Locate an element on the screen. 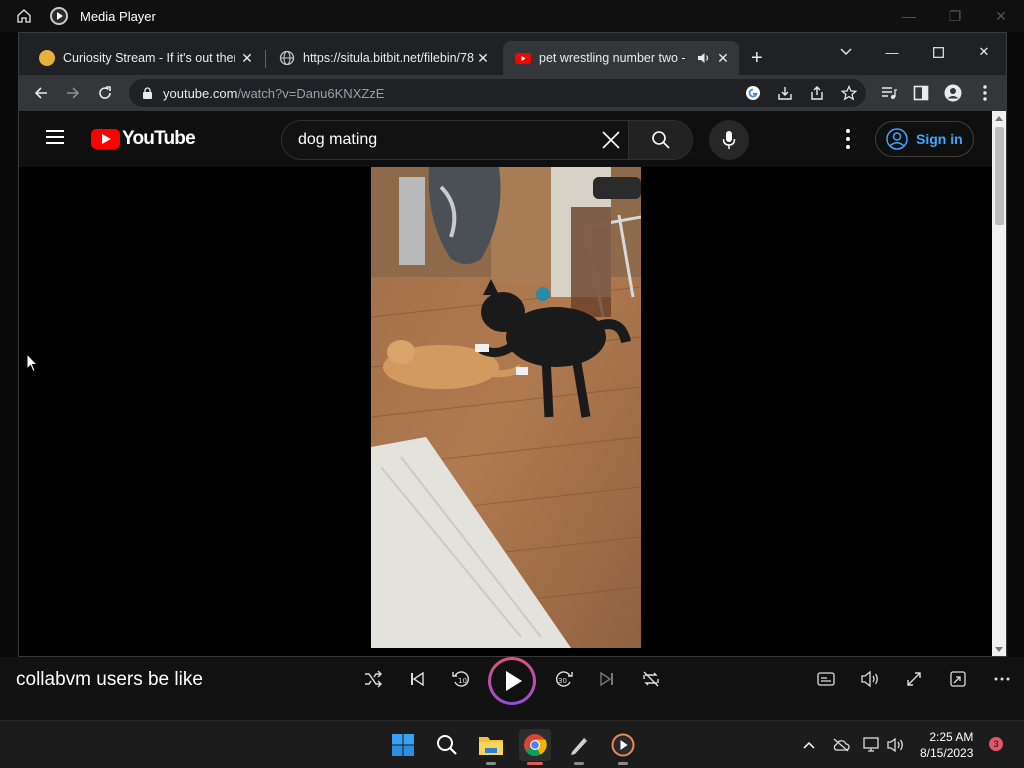  tab-filebin: https://situla.bitbit.net/filebin/78 ✕ is located at coordinates (383, 58).